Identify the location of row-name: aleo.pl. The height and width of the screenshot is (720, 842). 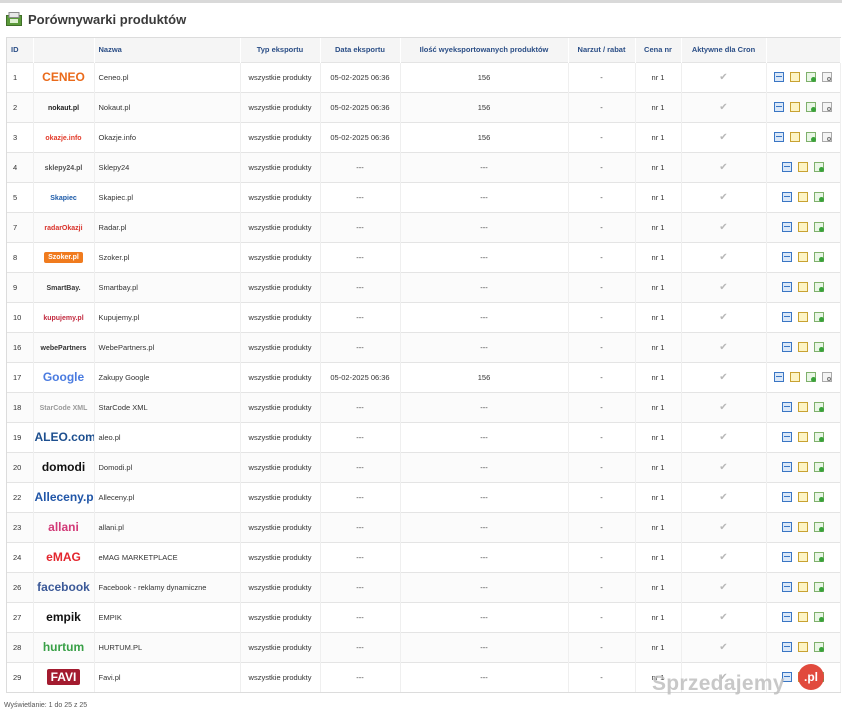
(167, 436).